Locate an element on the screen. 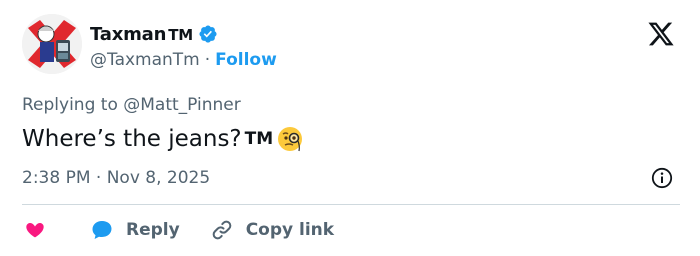 The image size is (700, 256). speech-bubble-icon is located at coordinates (102, 230).